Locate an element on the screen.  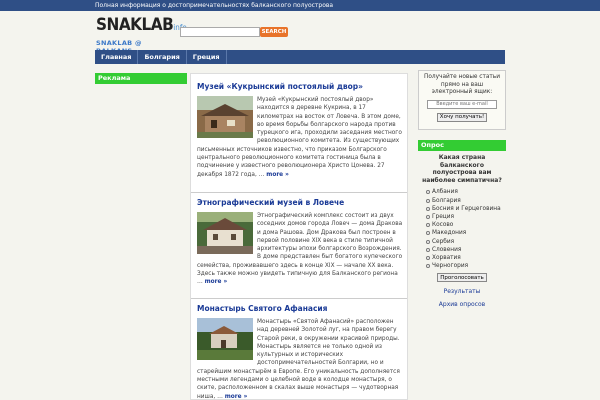
option-label: Босния и Герцеговина is located at coordinates (466, 208).